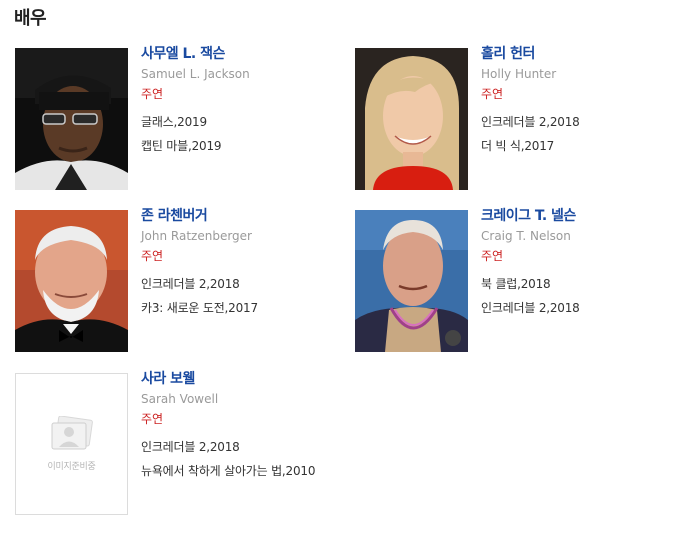 Image resolution: width=700 pixels, height=540 pixels. What do you see at coordinates (586, 296) in the screenshot?
I see `filmography-list: 북 클럽,2018 인크레더블 2,2018` at bounding box center [586, 296].